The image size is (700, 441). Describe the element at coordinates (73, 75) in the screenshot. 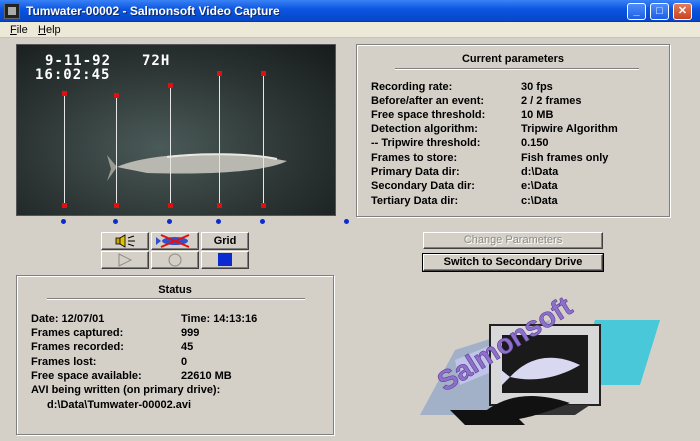

I see `video-time-overlay: 16:02:45` at that location.